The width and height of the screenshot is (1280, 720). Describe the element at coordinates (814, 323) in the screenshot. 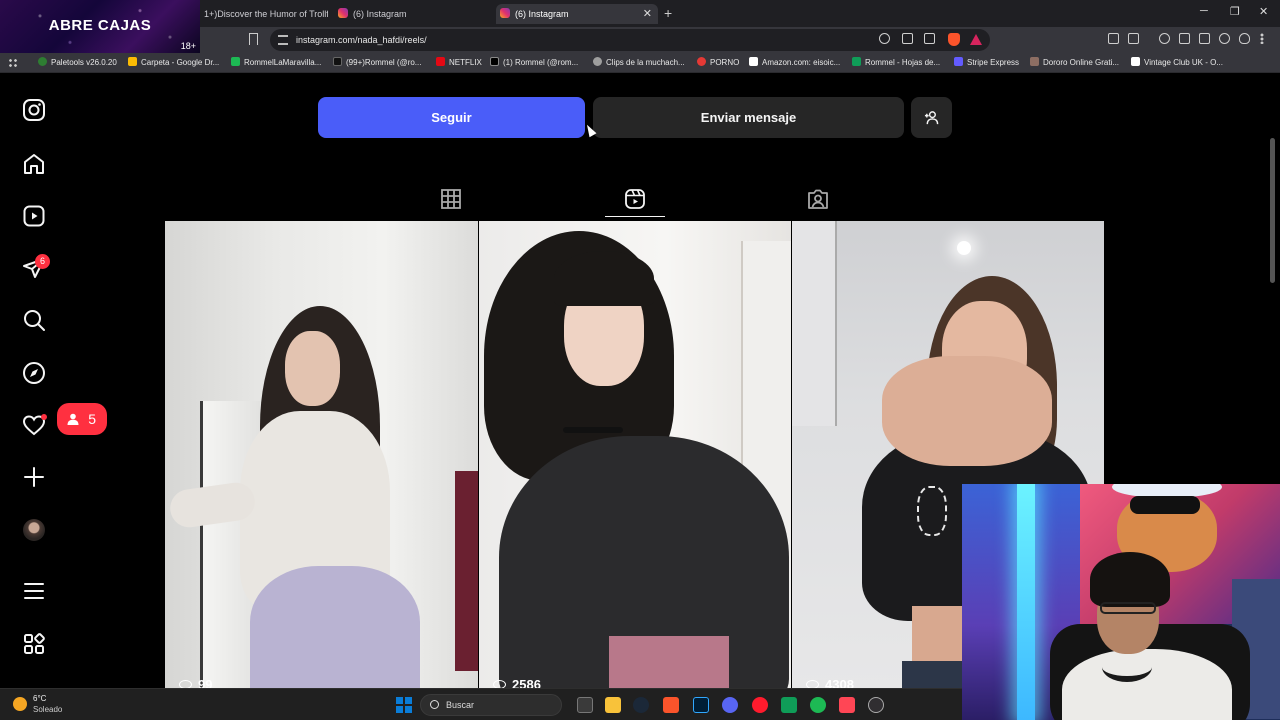

I see `window-shape` at that location.